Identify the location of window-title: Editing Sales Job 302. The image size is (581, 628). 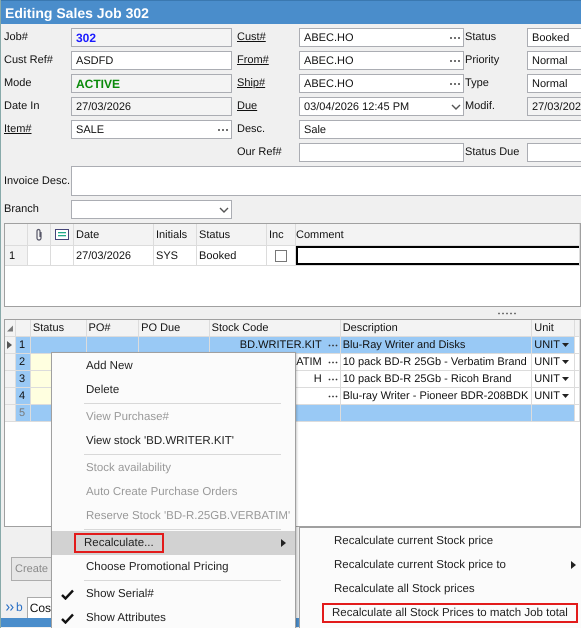
(77, 12).